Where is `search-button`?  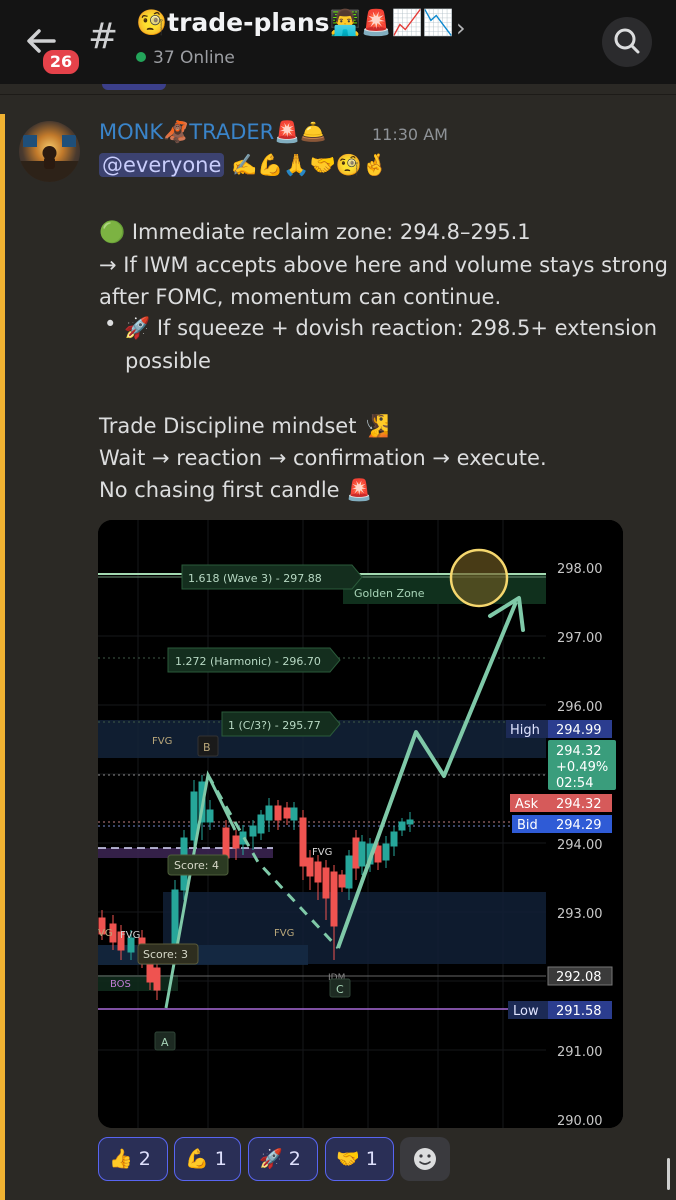 search-button is located at coordinates (627, 42).